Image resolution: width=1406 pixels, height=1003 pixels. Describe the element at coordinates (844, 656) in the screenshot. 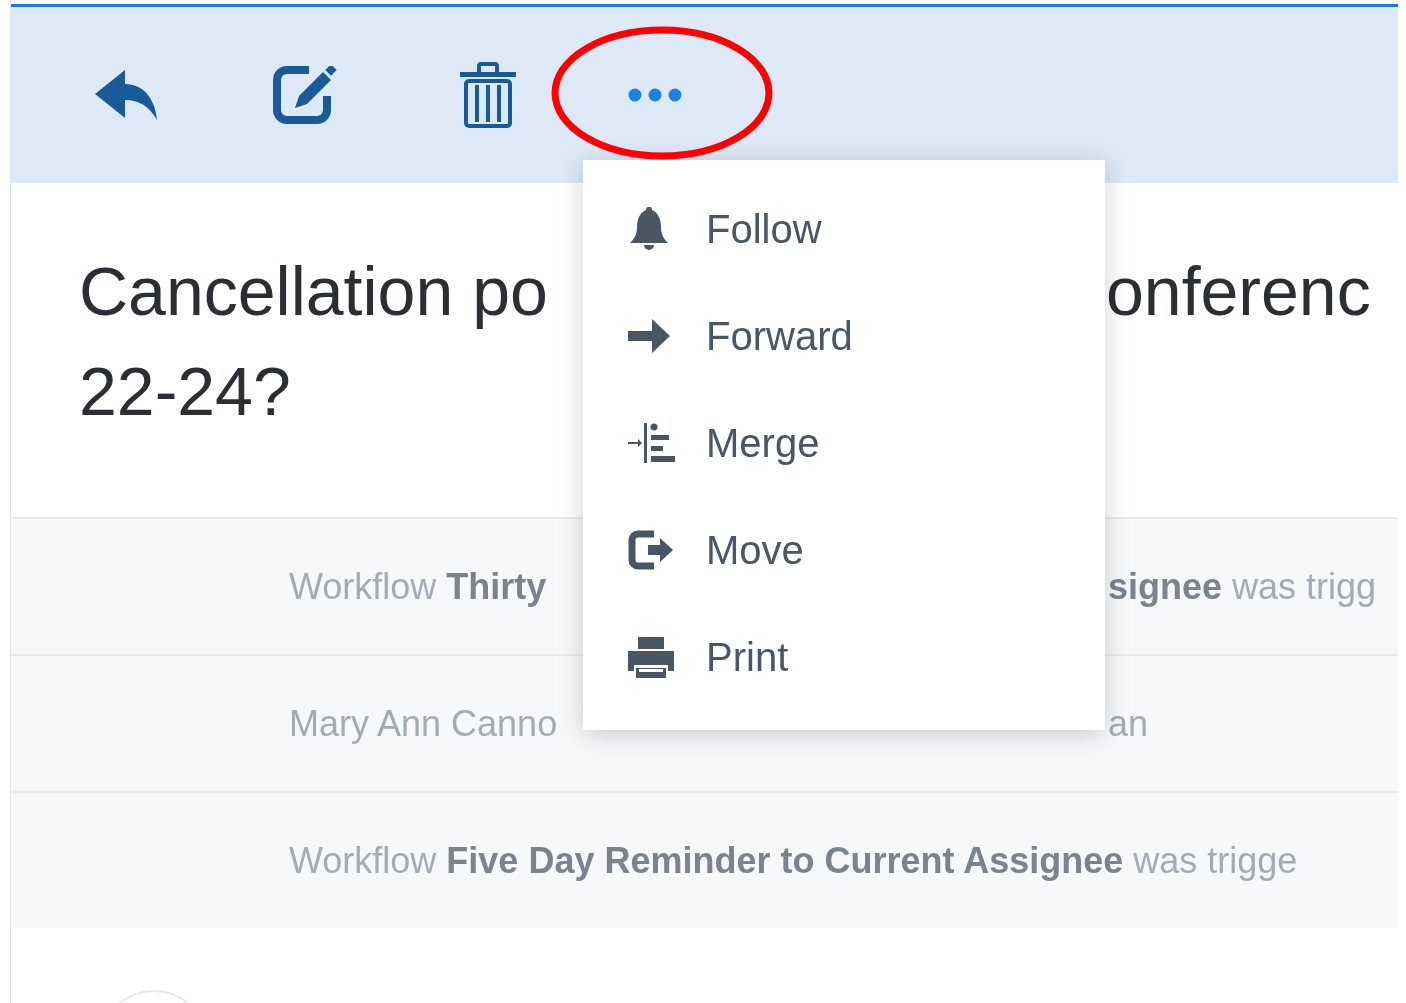

I see `menu-item: Print` at that location.